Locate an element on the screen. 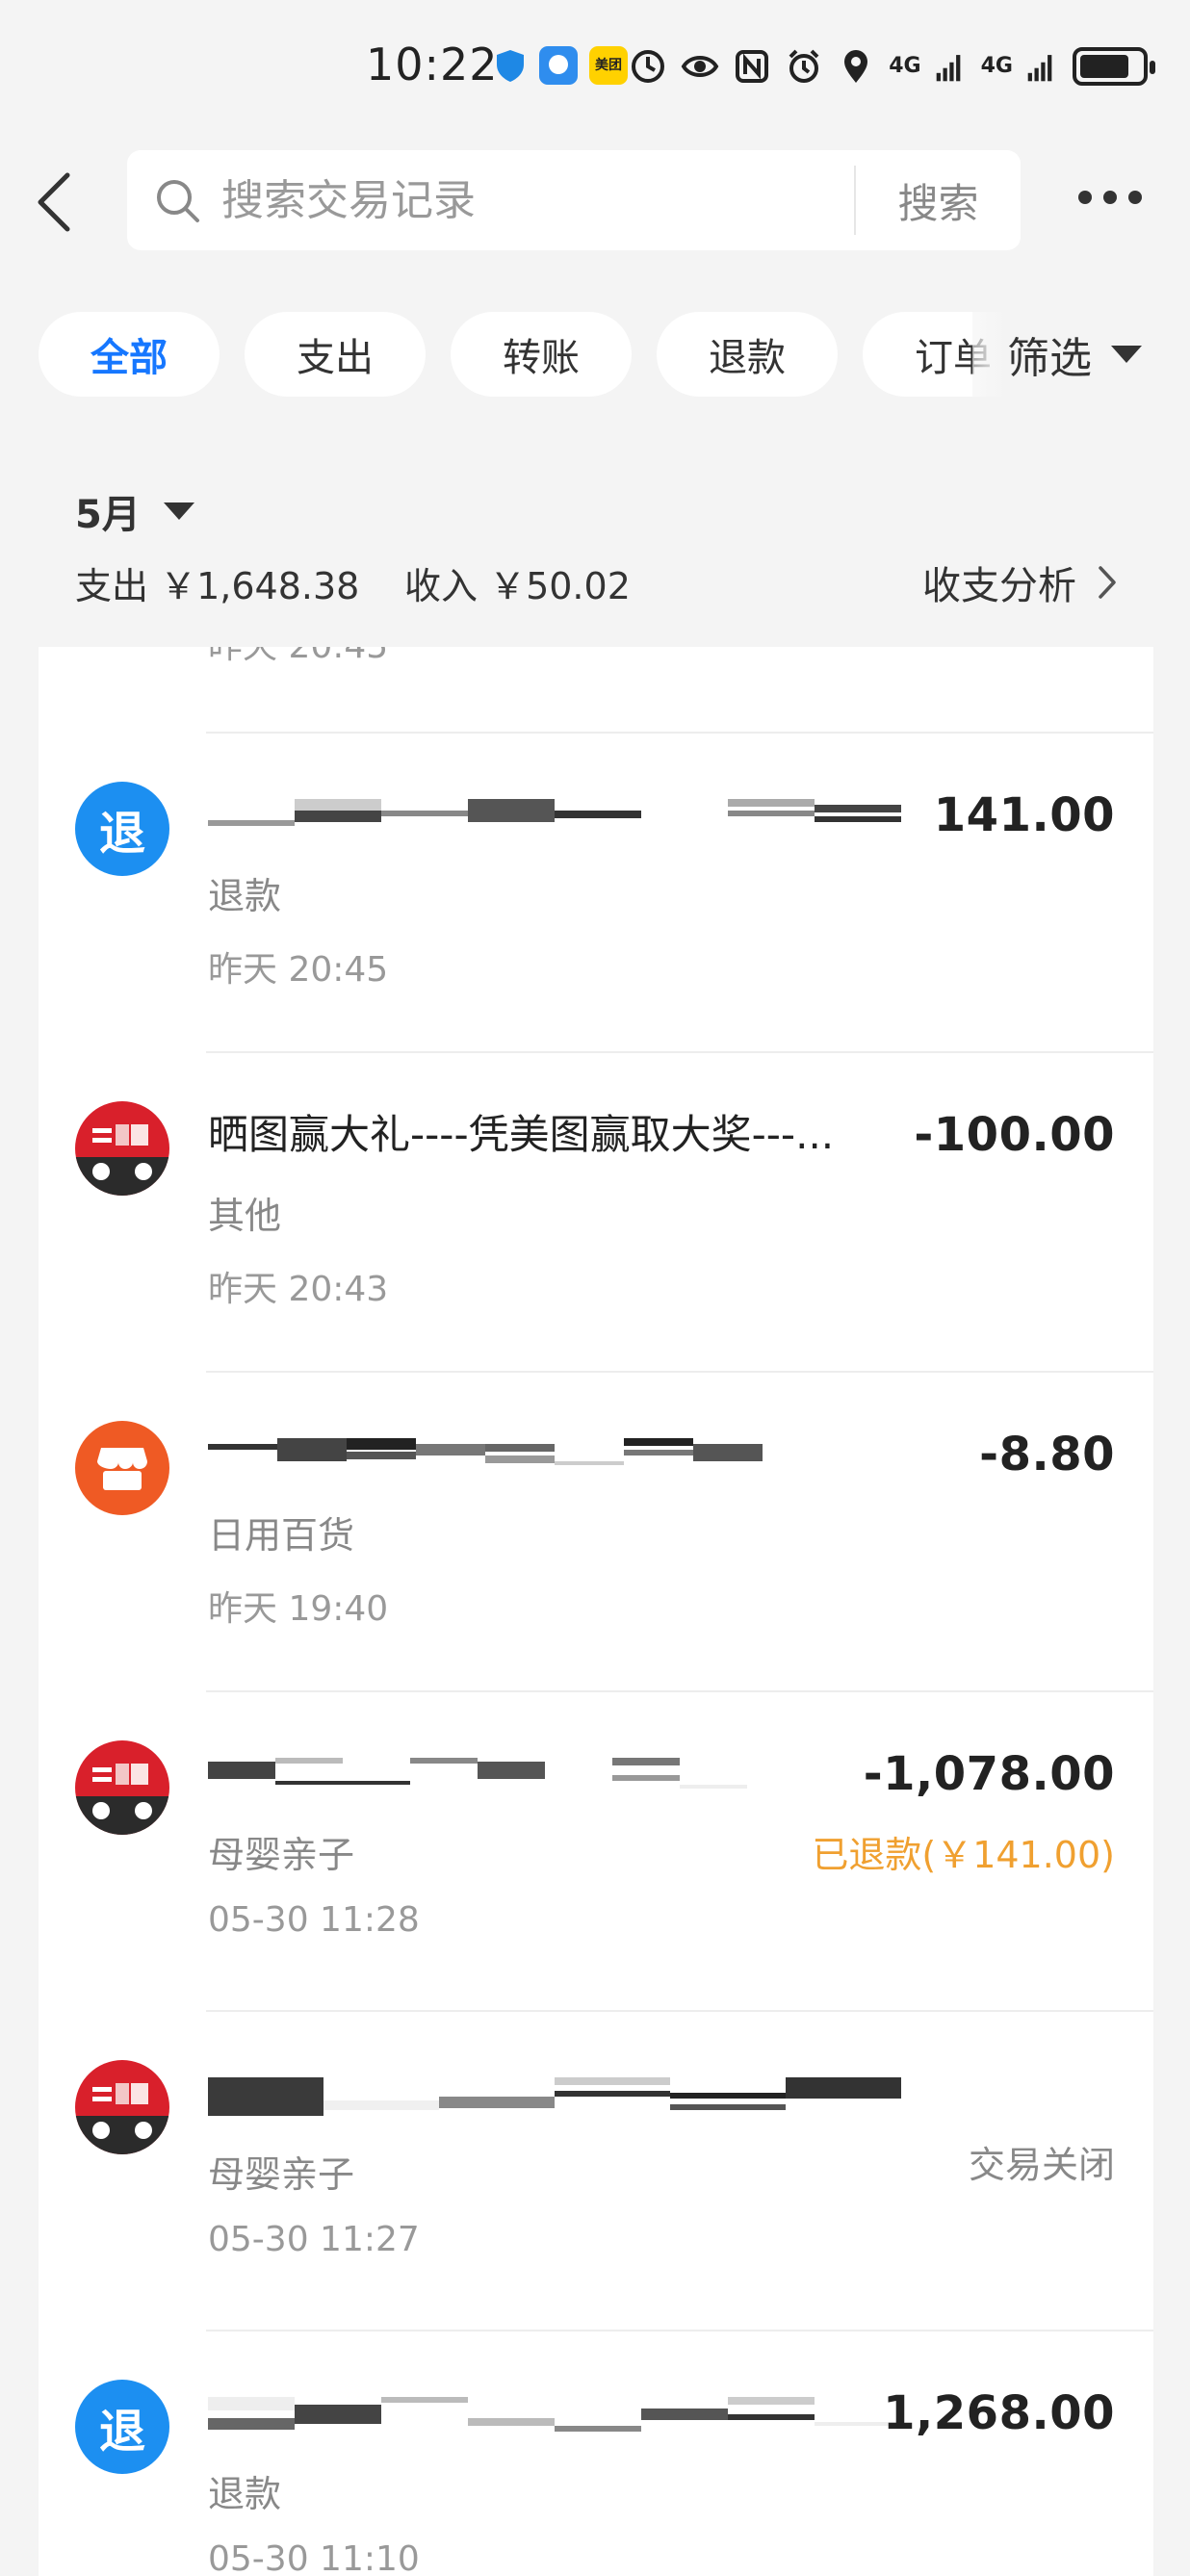 This screenshot has height=2576, width=1190. system-status-icons: 4G 4G is located at coordinates (892, 66).